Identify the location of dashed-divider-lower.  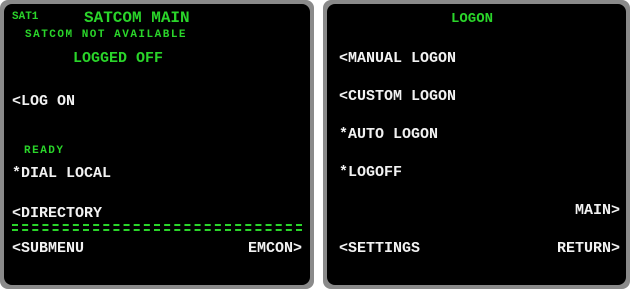
(157, 230).